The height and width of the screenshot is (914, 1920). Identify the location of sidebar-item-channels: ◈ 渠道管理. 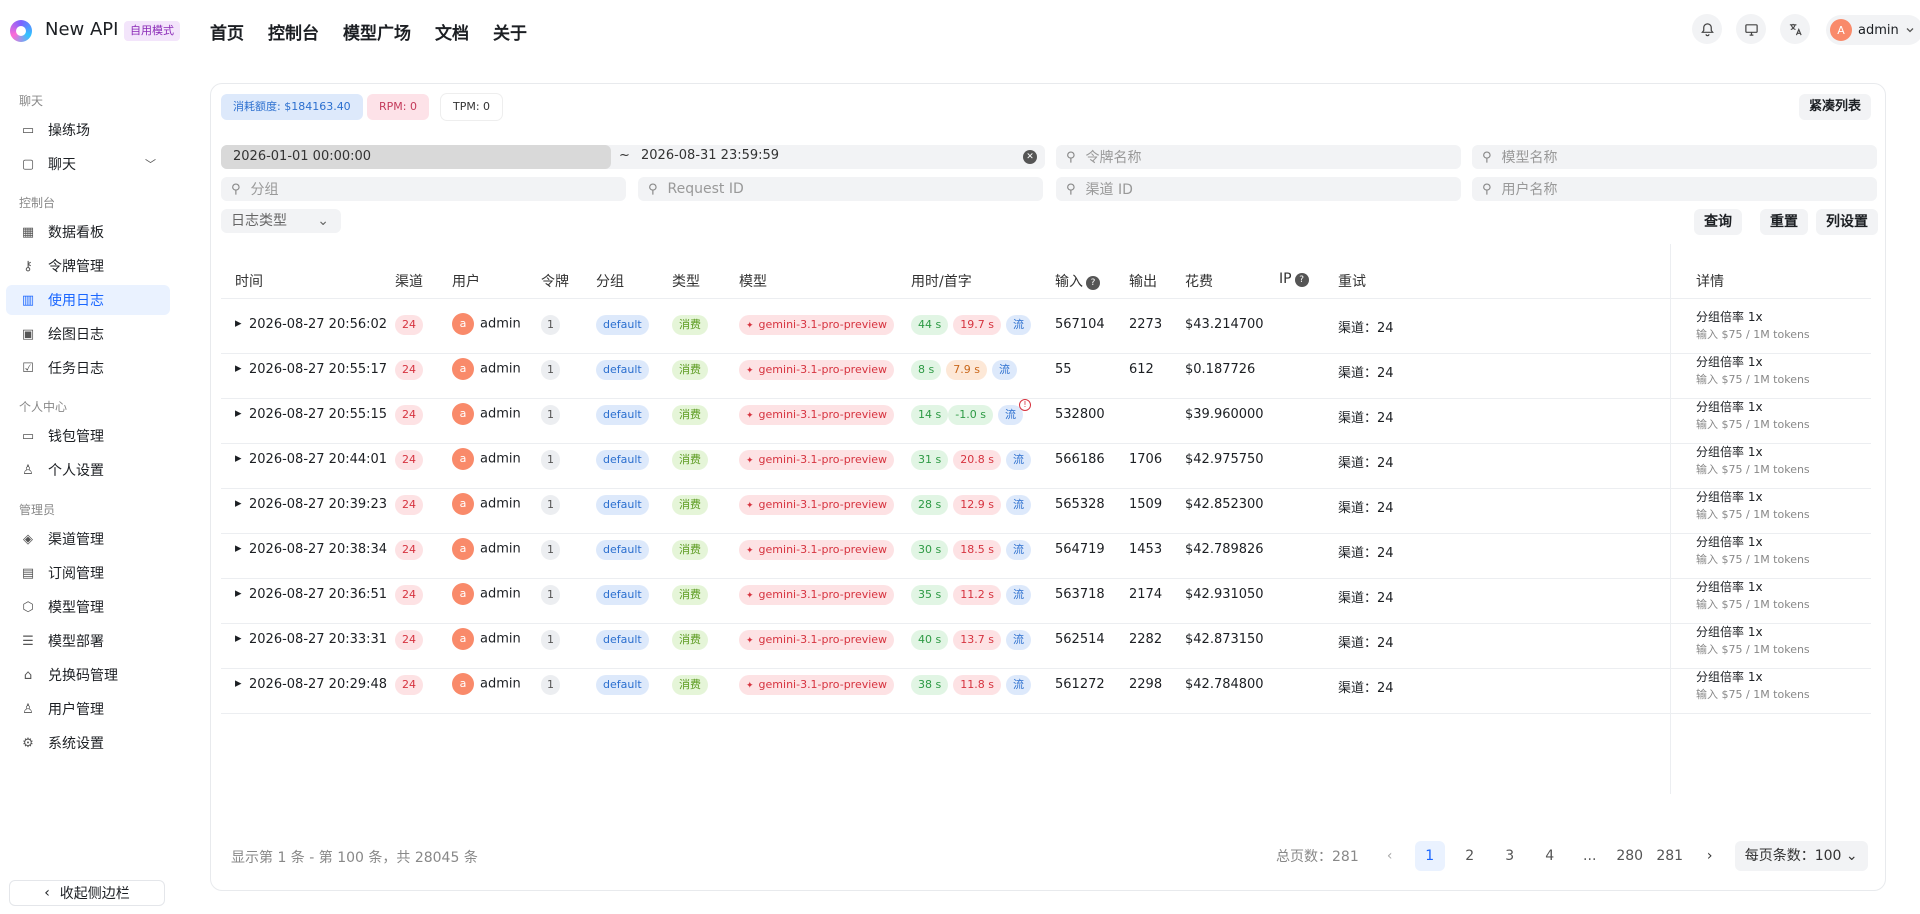
(88, 539).